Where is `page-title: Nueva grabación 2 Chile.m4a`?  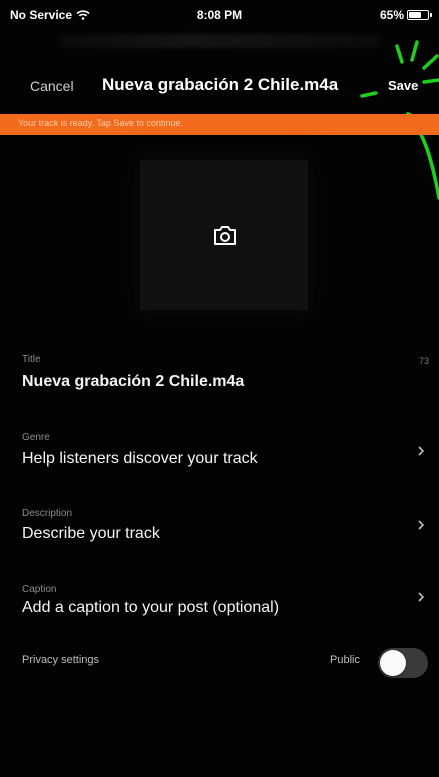
page-title: Nueva grabación 2 Chile.m4a is located at coordinates (220, 84).